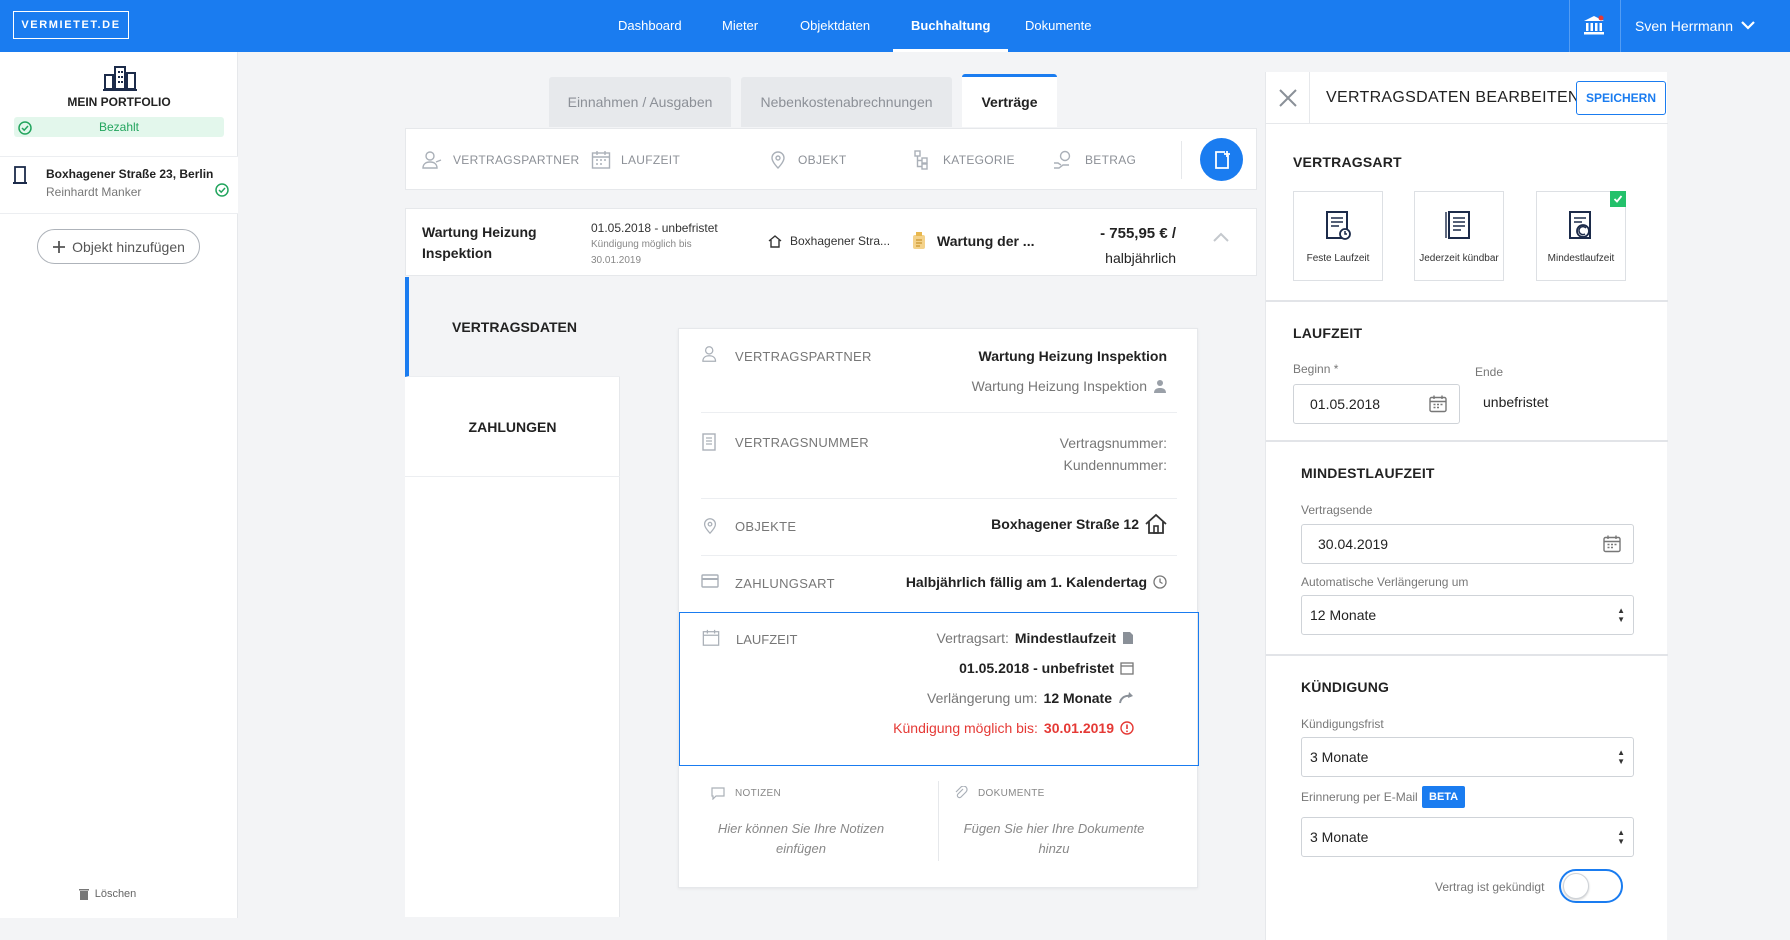  I want to click on bank-icon, so click(1594, 25).